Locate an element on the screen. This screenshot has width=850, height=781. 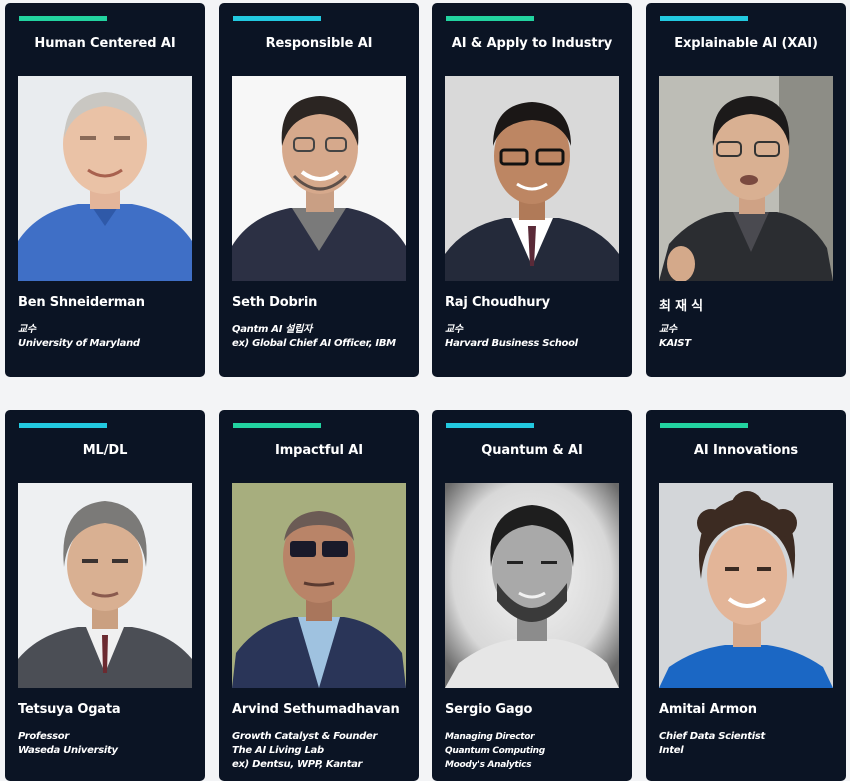
speaker-affiliation: Professor Waseda University is located at coordinates (68, 744).